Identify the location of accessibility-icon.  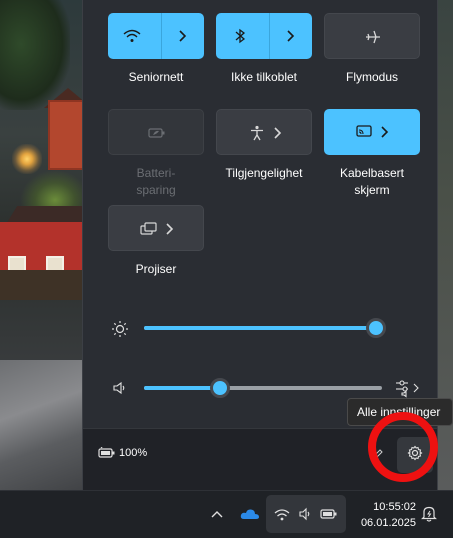
(257, 133).